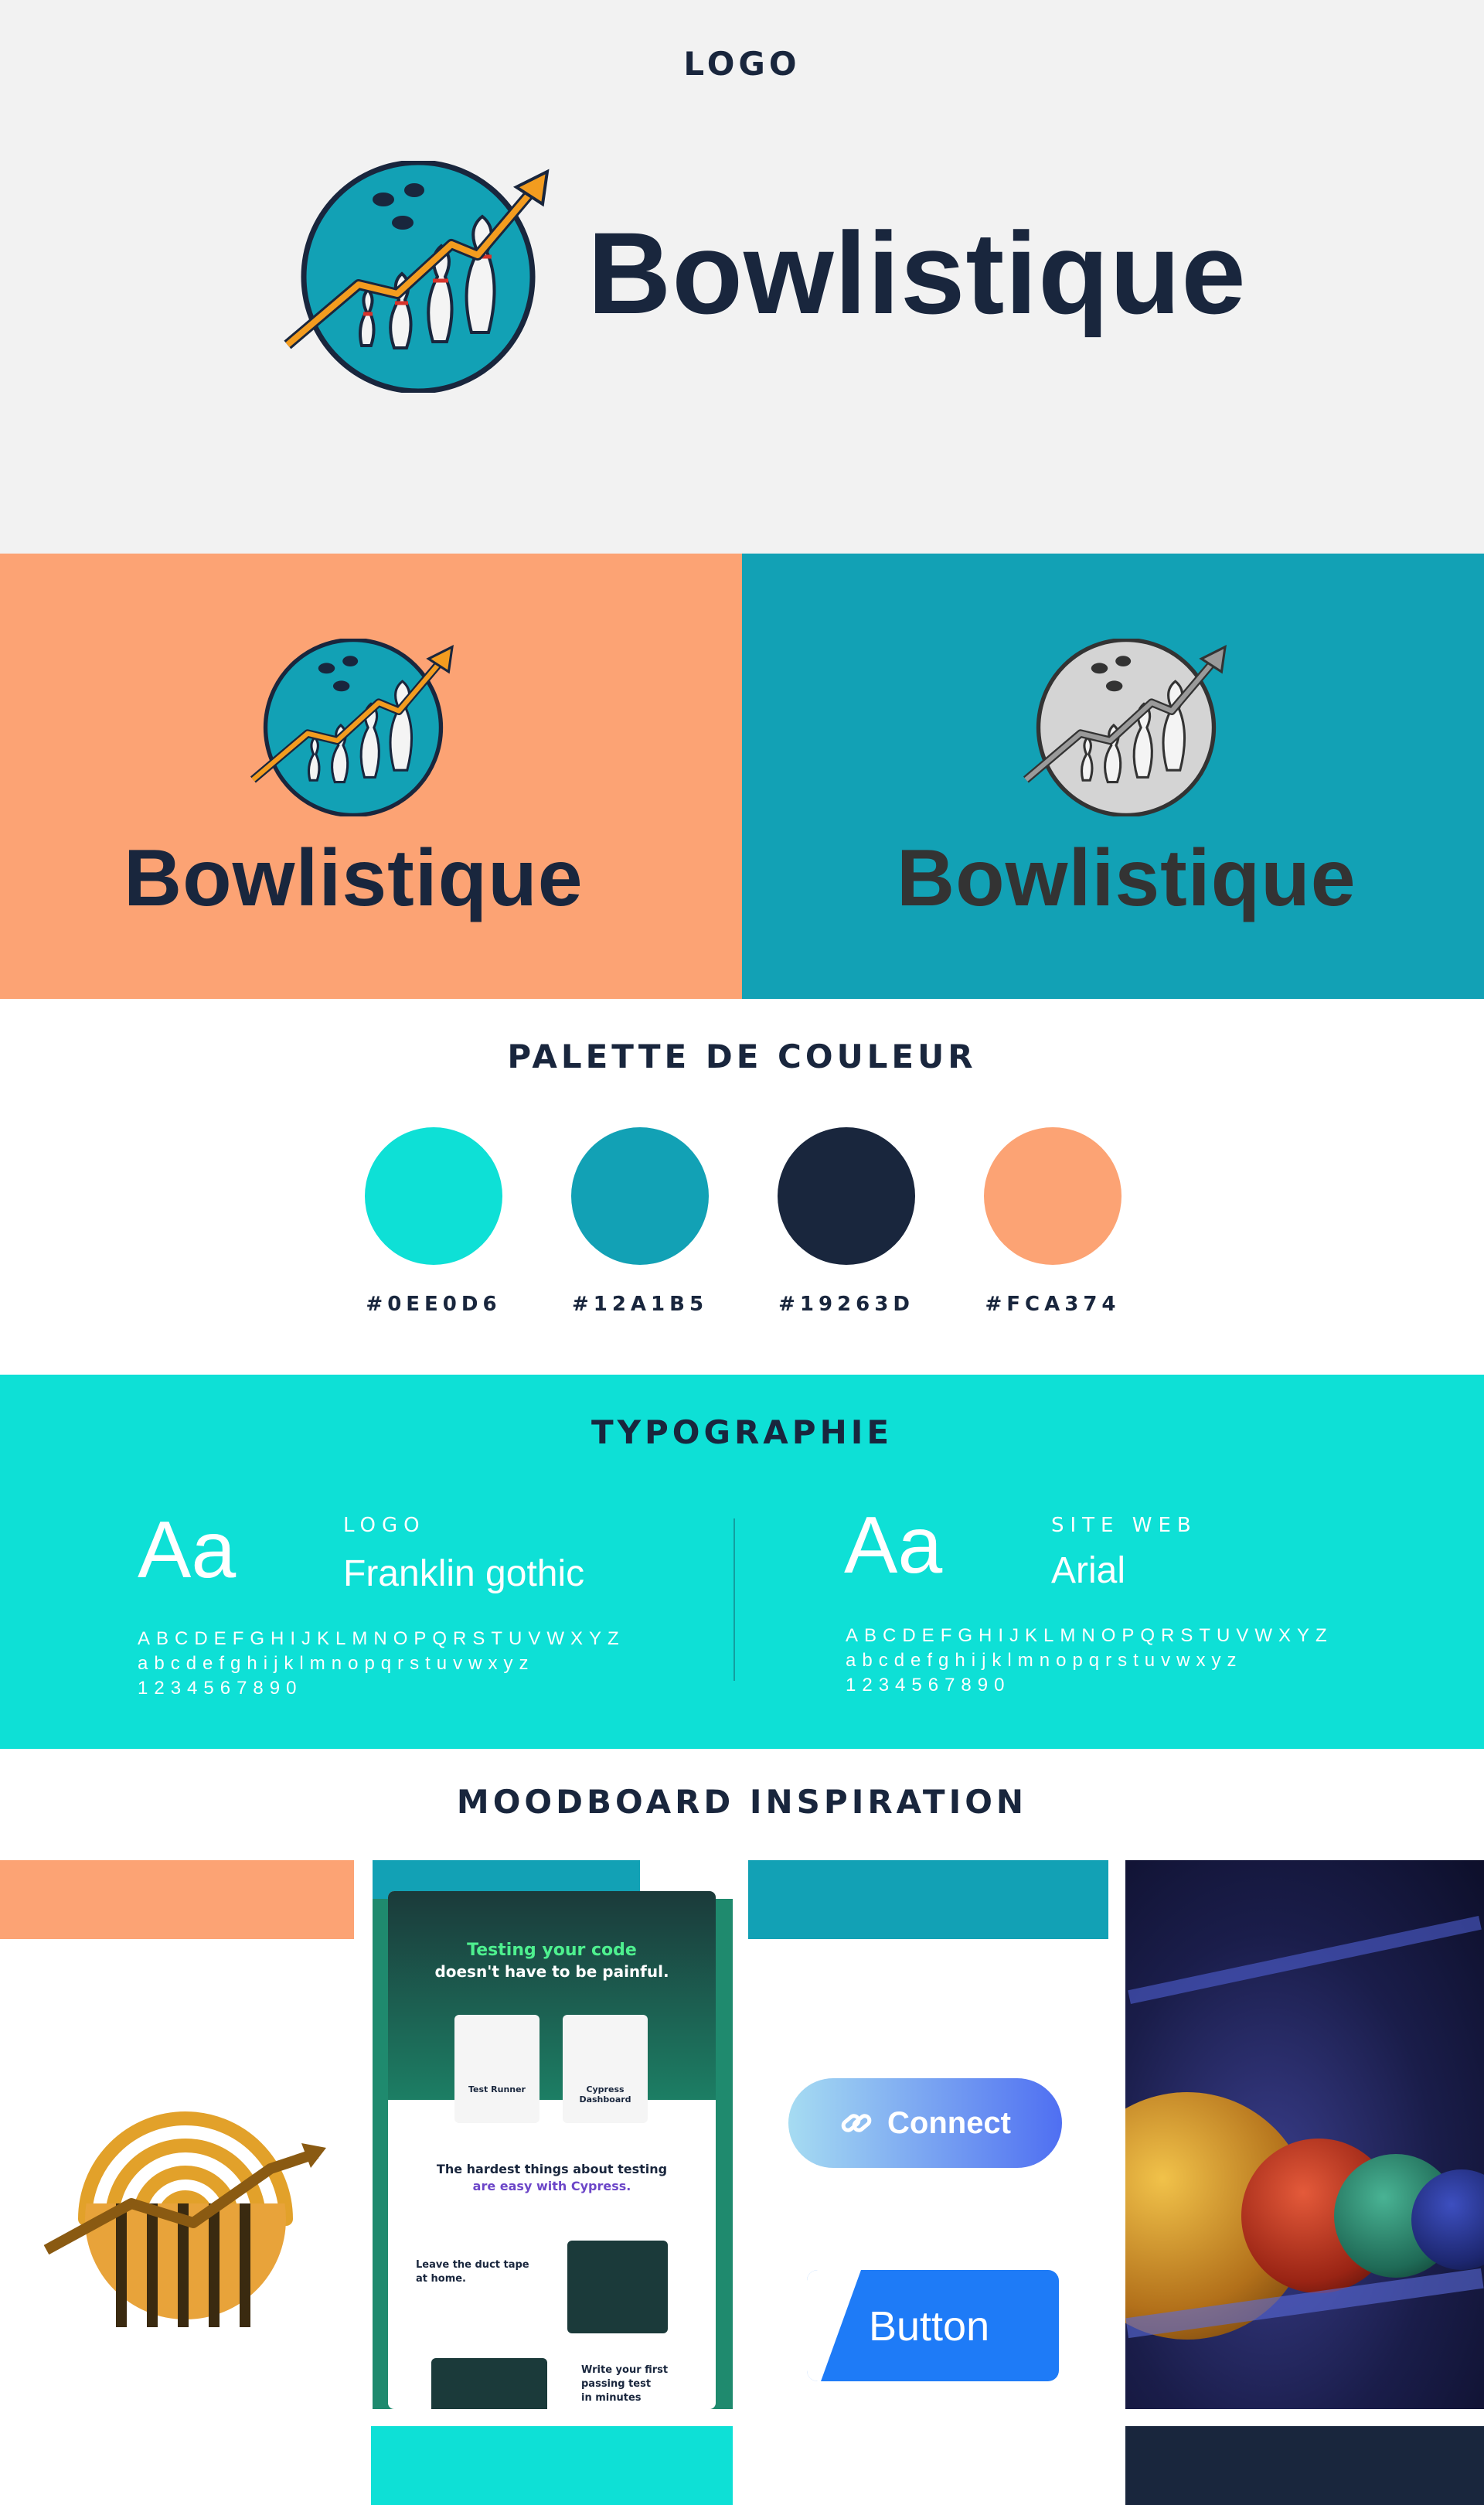 This screenshot has height=2505, width=1484. I want to click on website-feature-title: at home., so click(441, 2279).